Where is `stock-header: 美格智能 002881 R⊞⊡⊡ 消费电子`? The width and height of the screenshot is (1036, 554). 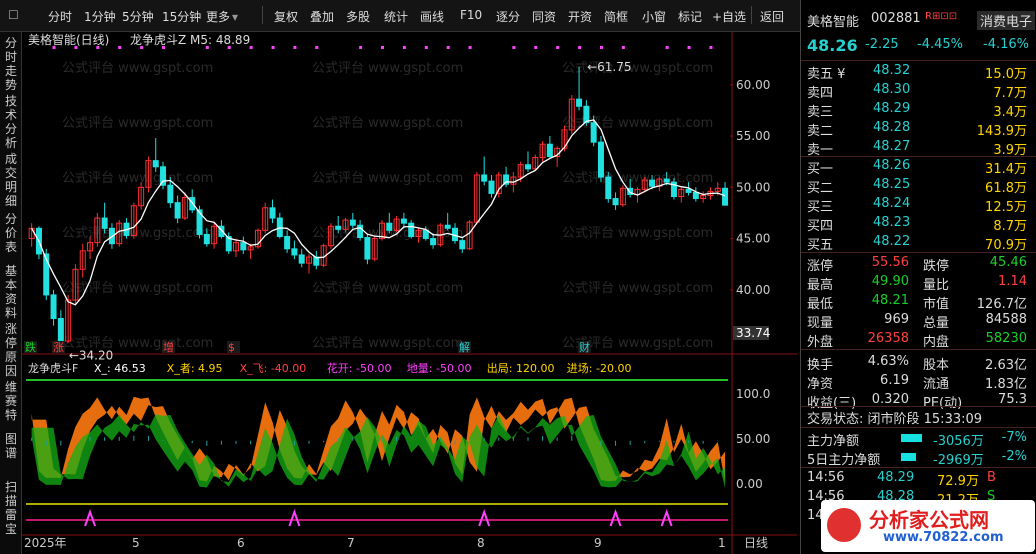
stock-header: 美格智能 002881 R⊞⊡⊡ 消费电子 is located at coordinates (918, 20).